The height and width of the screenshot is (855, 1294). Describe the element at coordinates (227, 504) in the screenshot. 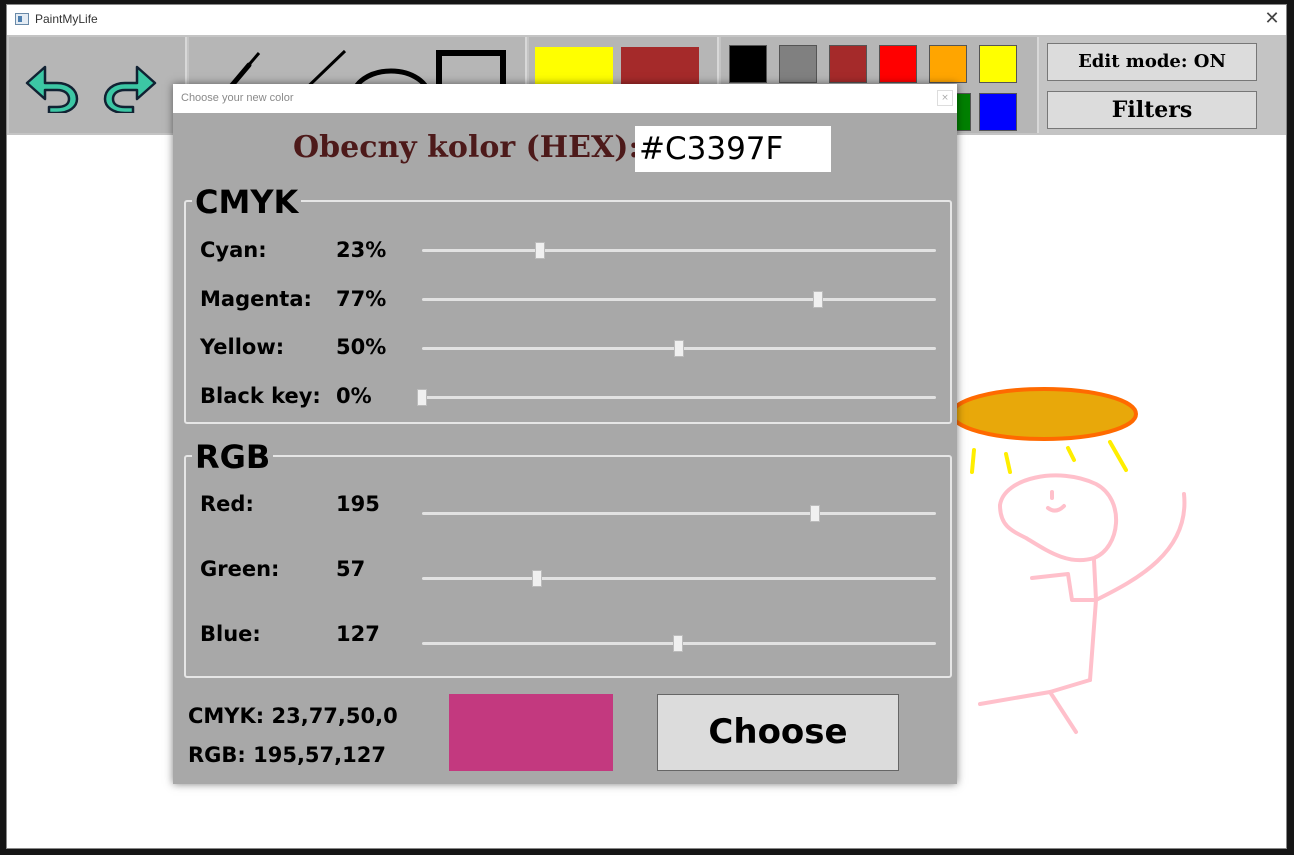

I see `rgb-label-0: Red:` at that location.